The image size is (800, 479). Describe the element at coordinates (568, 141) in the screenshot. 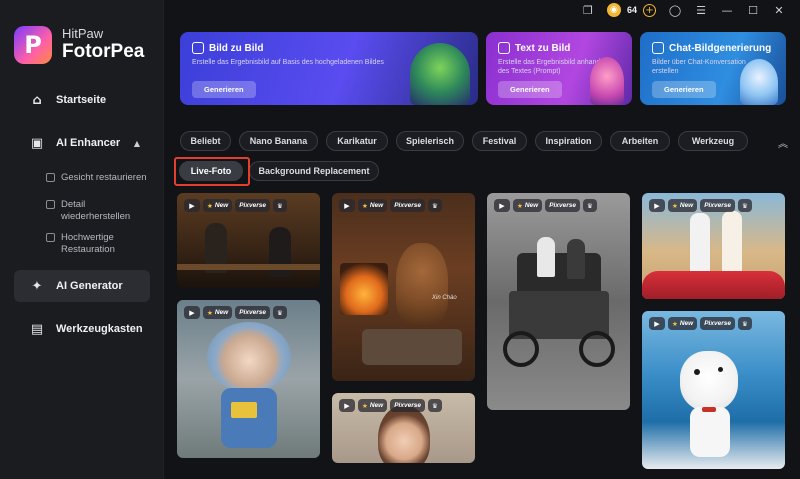

I see `category-inspiration: Inspiration` at that location.